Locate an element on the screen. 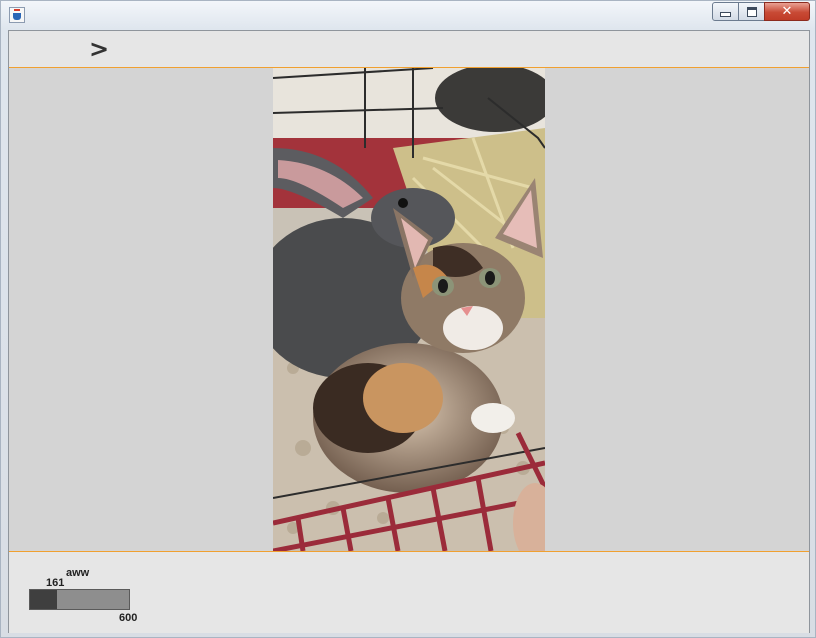  total-count-label: 600 is located at coordinates (128, 618).